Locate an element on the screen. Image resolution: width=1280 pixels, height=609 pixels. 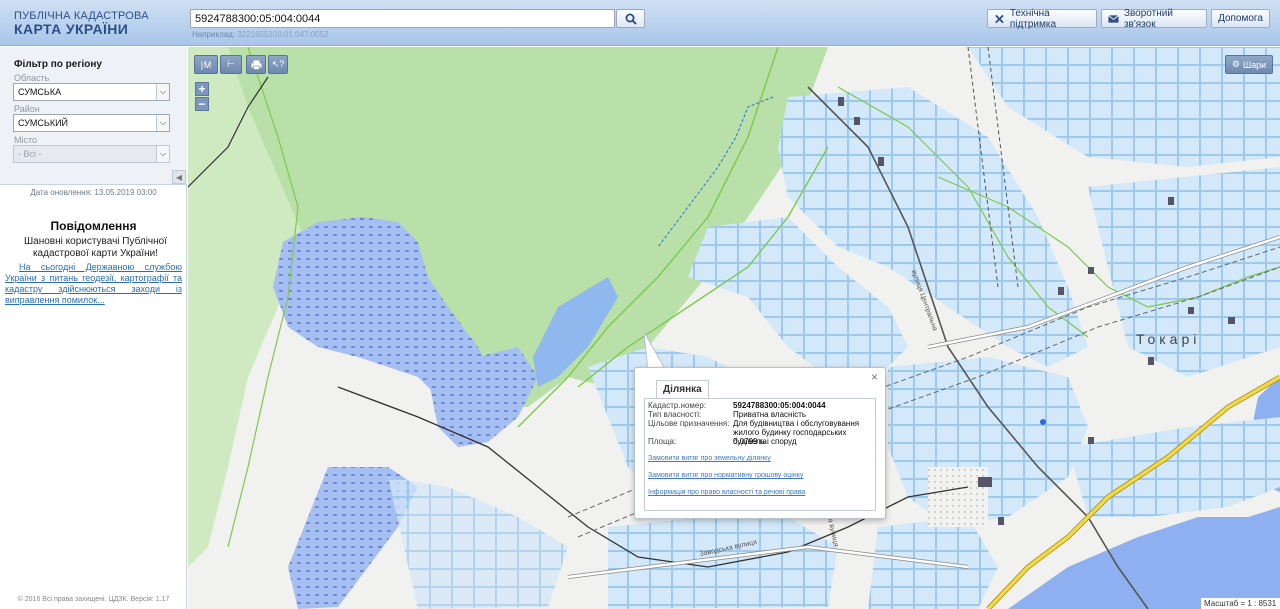
purpose-label: Цільове призначення: is located at coordinates (689, 423).